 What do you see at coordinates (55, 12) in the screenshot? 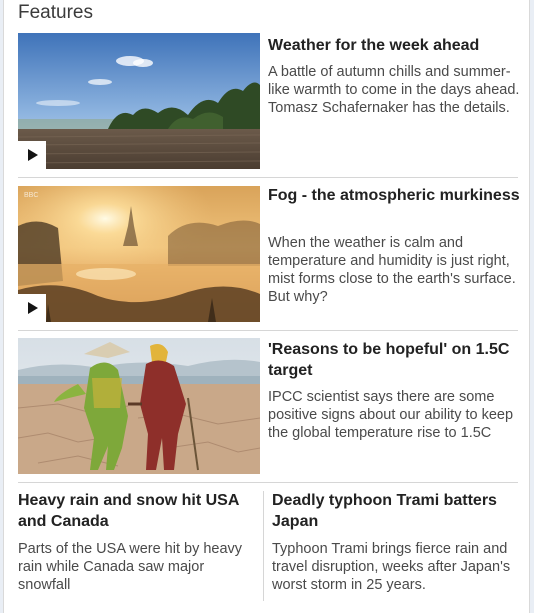
I see `section-title: Features` at bounding box center [55, 12].